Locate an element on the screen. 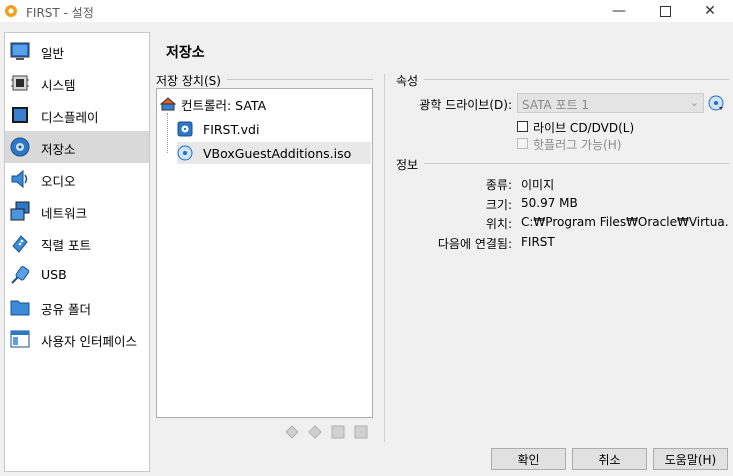  info-attached-to-value: FIRST is located at coordinates (538, 242).